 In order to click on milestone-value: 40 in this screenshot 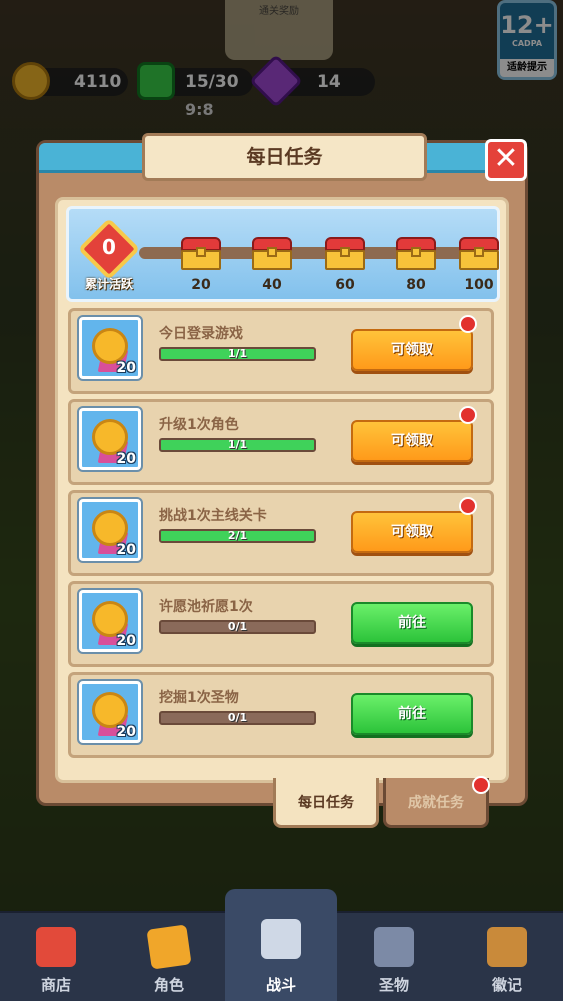, I will do `click(272, 285)`.